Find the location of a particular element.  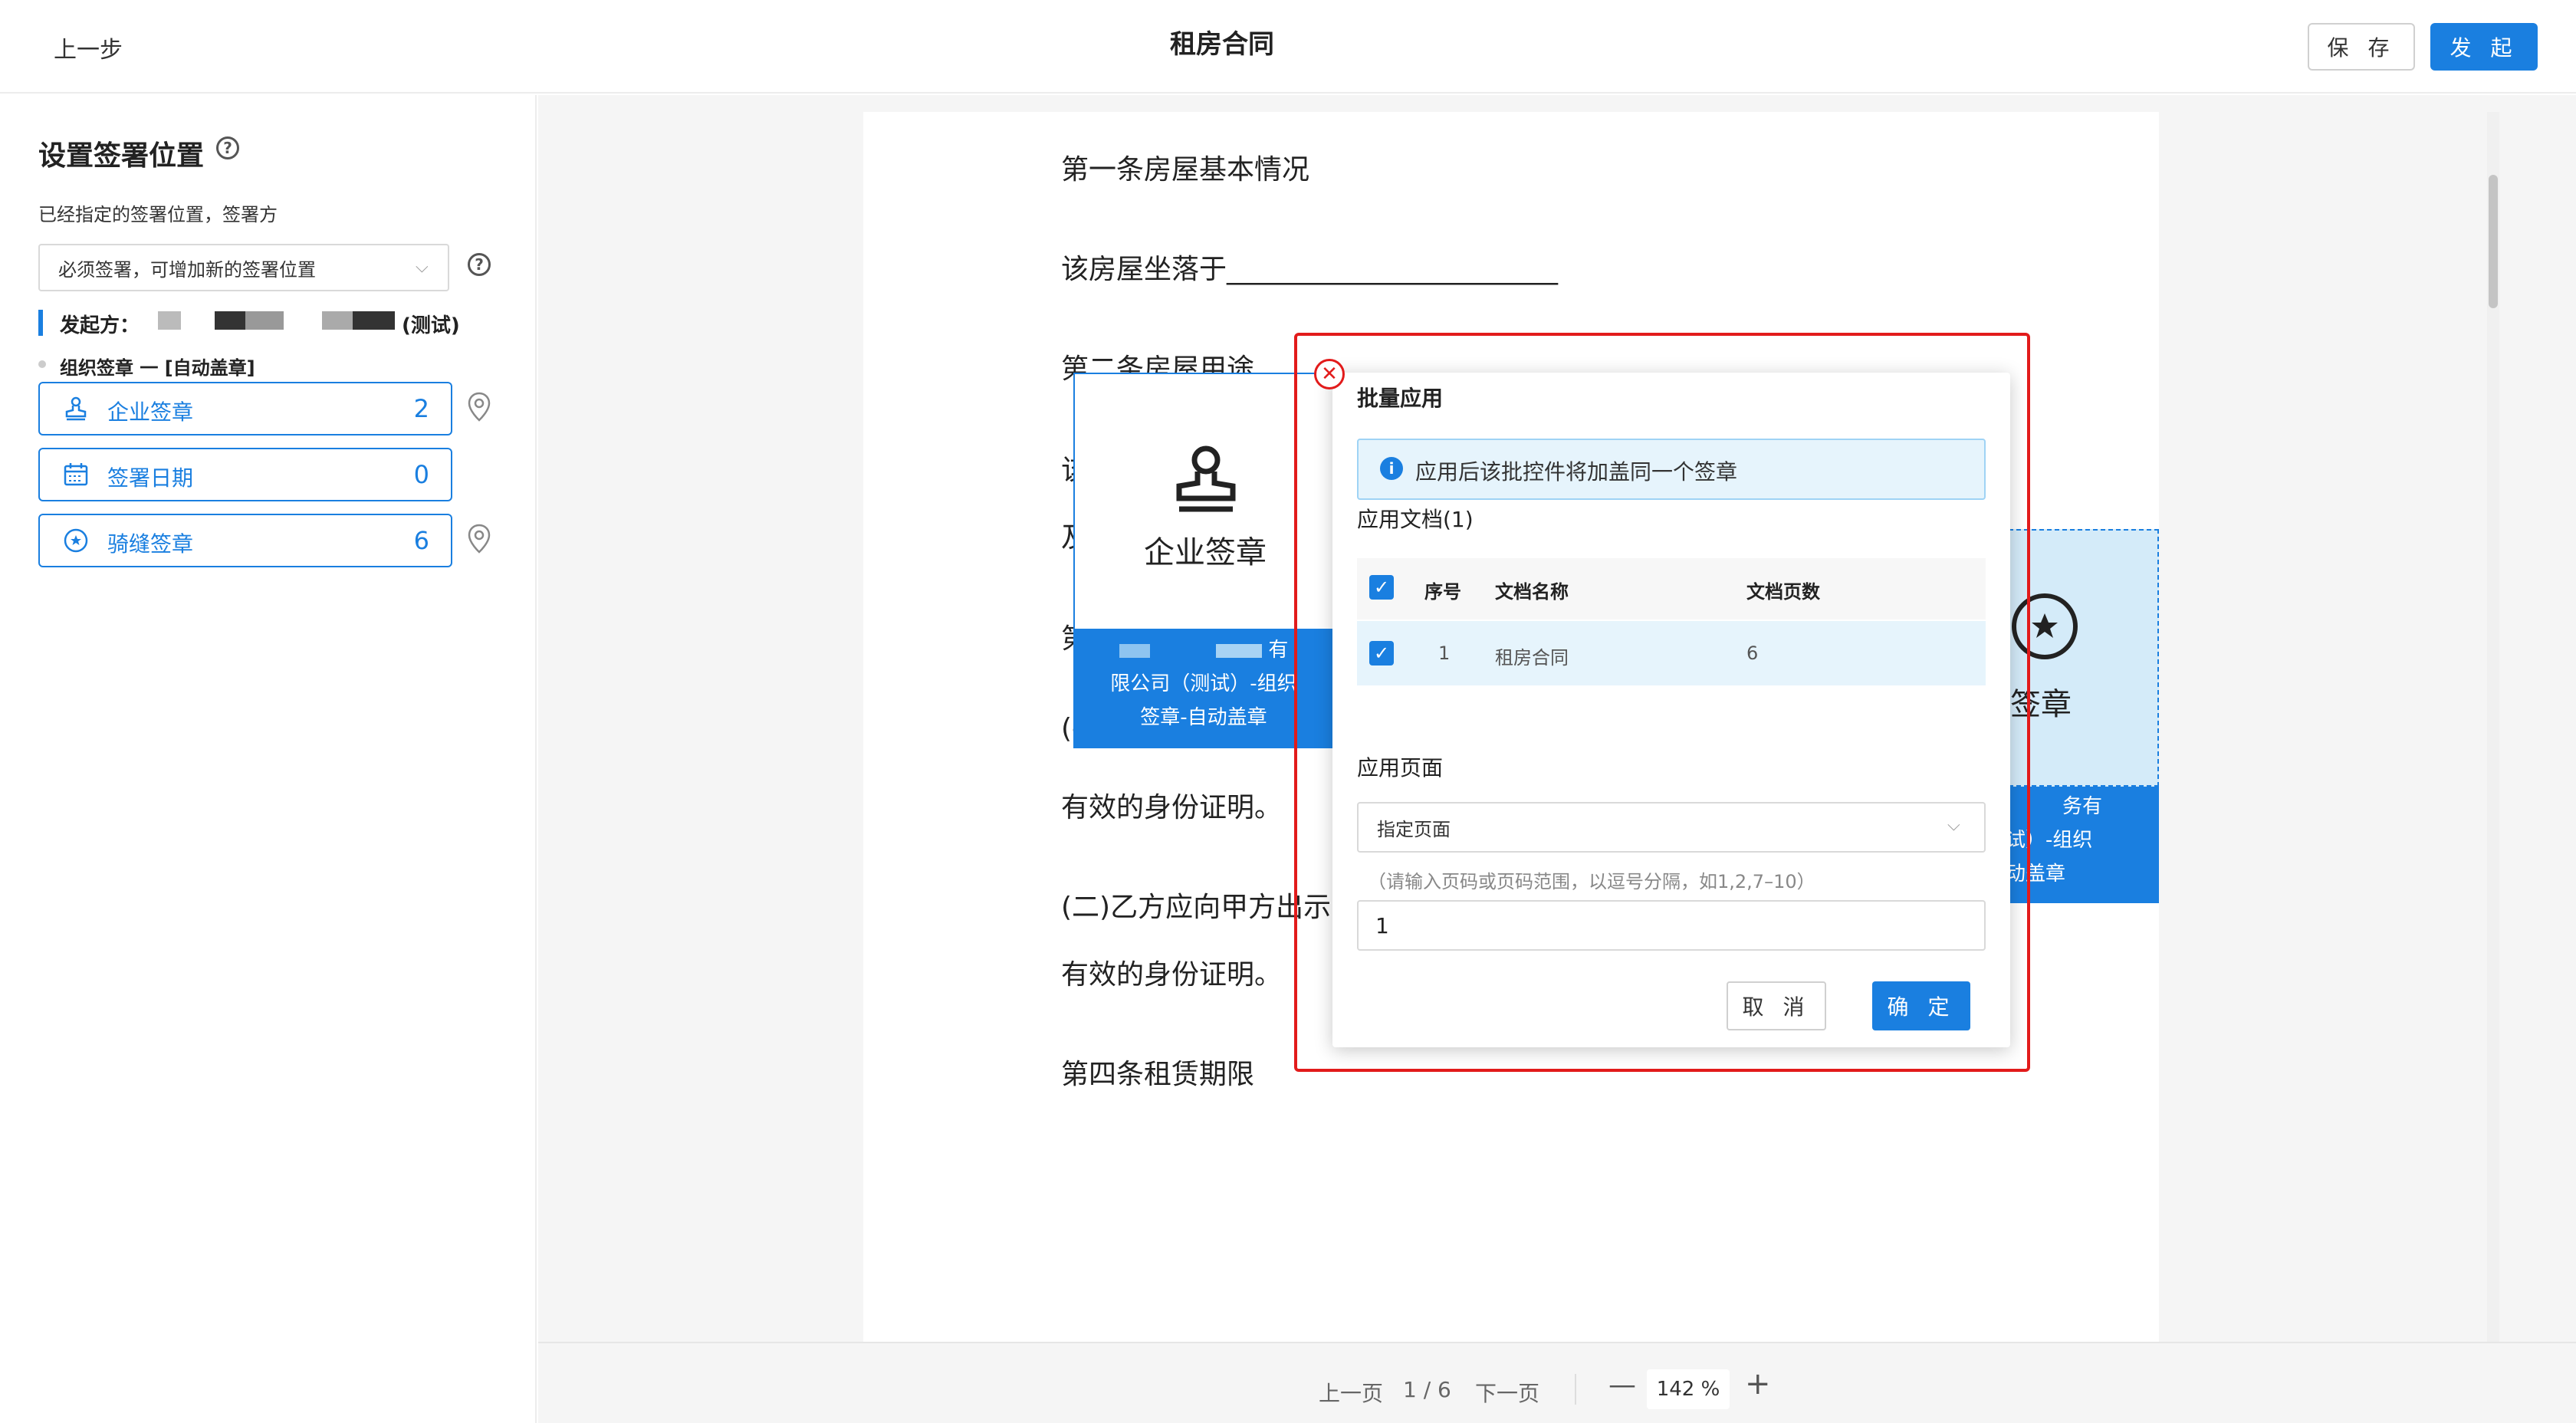

row-index: 1 is located at coordinates (1445, 653).